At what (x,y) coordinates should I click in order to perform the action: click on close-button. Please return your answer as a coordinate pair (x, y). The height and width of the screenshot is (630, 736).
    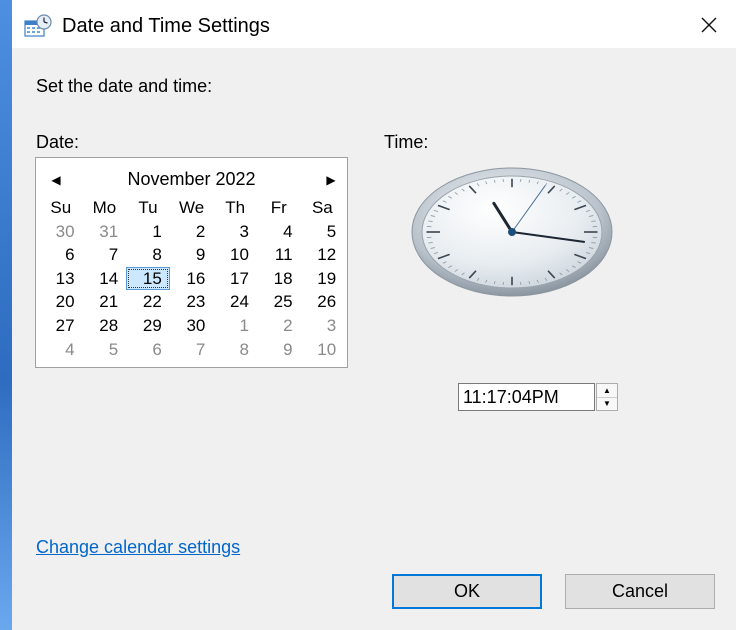
    Looking at the image, I should click on (709, 25).